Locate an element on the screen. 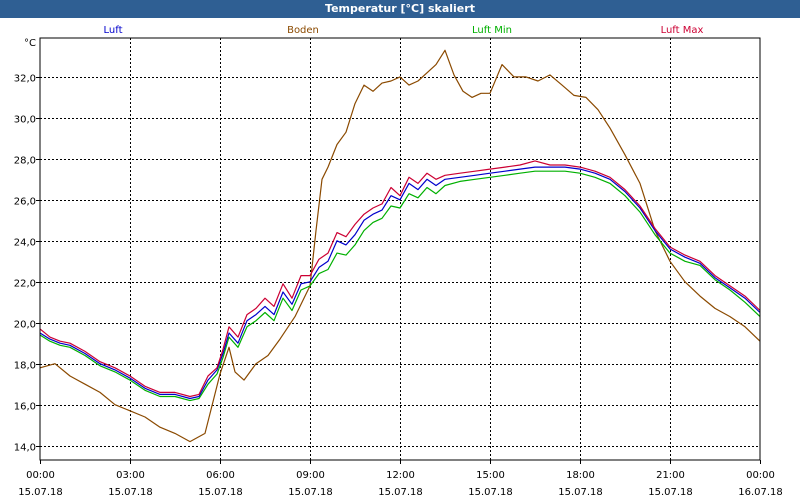  legend-item-luft: Luft is located at coordinates (113, 30).